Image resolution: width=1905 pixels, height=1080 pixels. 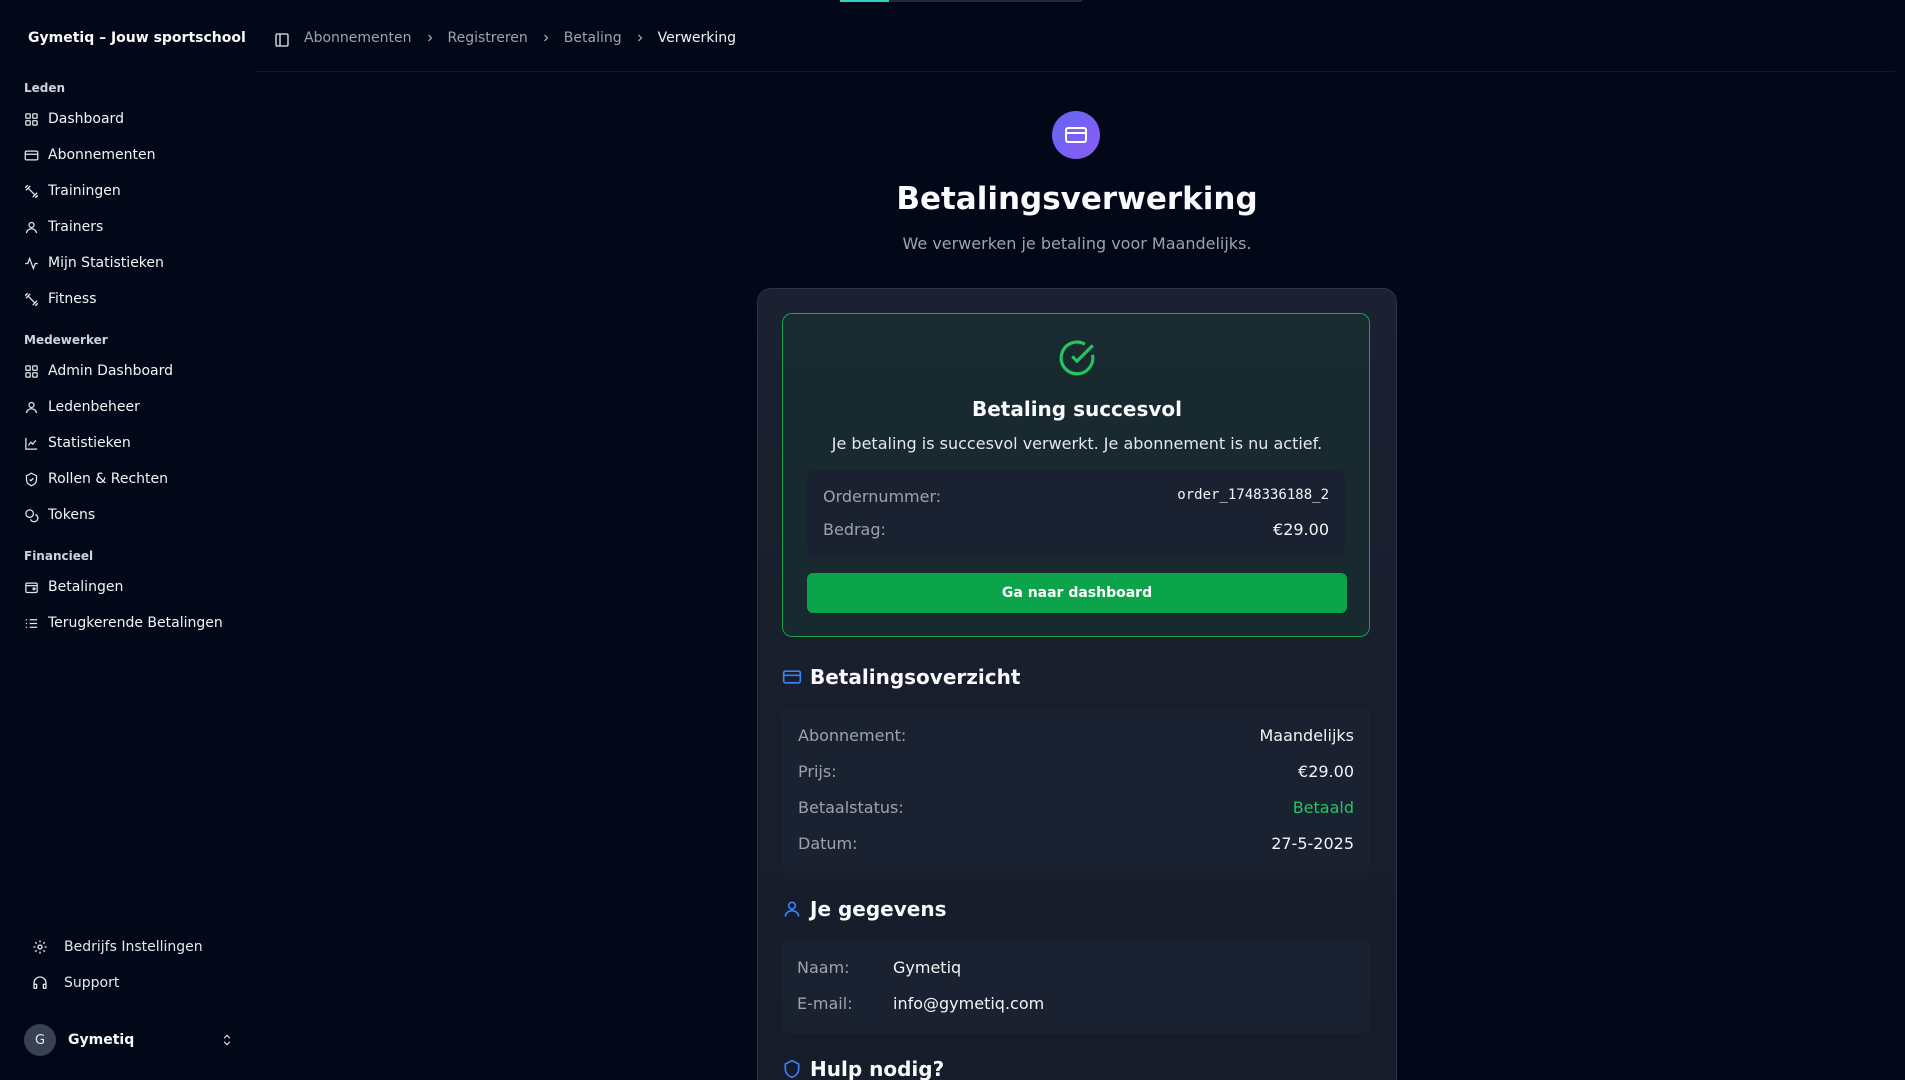 What do you see at coordinates (1312, 843) in the screenshot?
I see `overview-value: 27-5-2025` at bounding box center [1312, 843].